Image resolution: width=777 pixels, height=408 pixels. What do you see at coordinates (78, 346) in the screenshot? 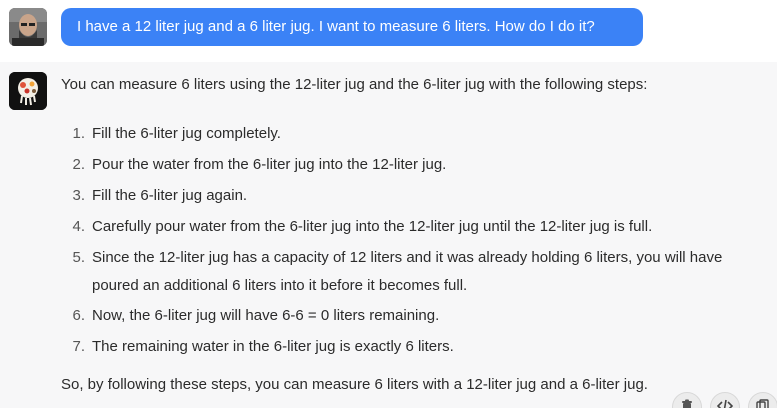
I see `step-number: 7.` at bounding box center [78, 346].